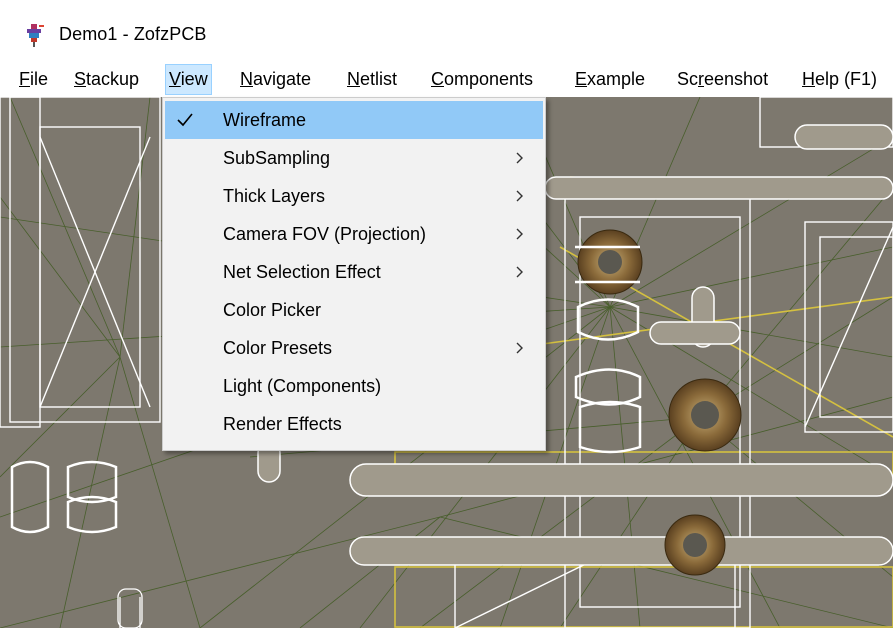 The image size is (893, 628). I want to click on menu-item-net-selection-effect: Net Selection Effect, so click(354, 272).